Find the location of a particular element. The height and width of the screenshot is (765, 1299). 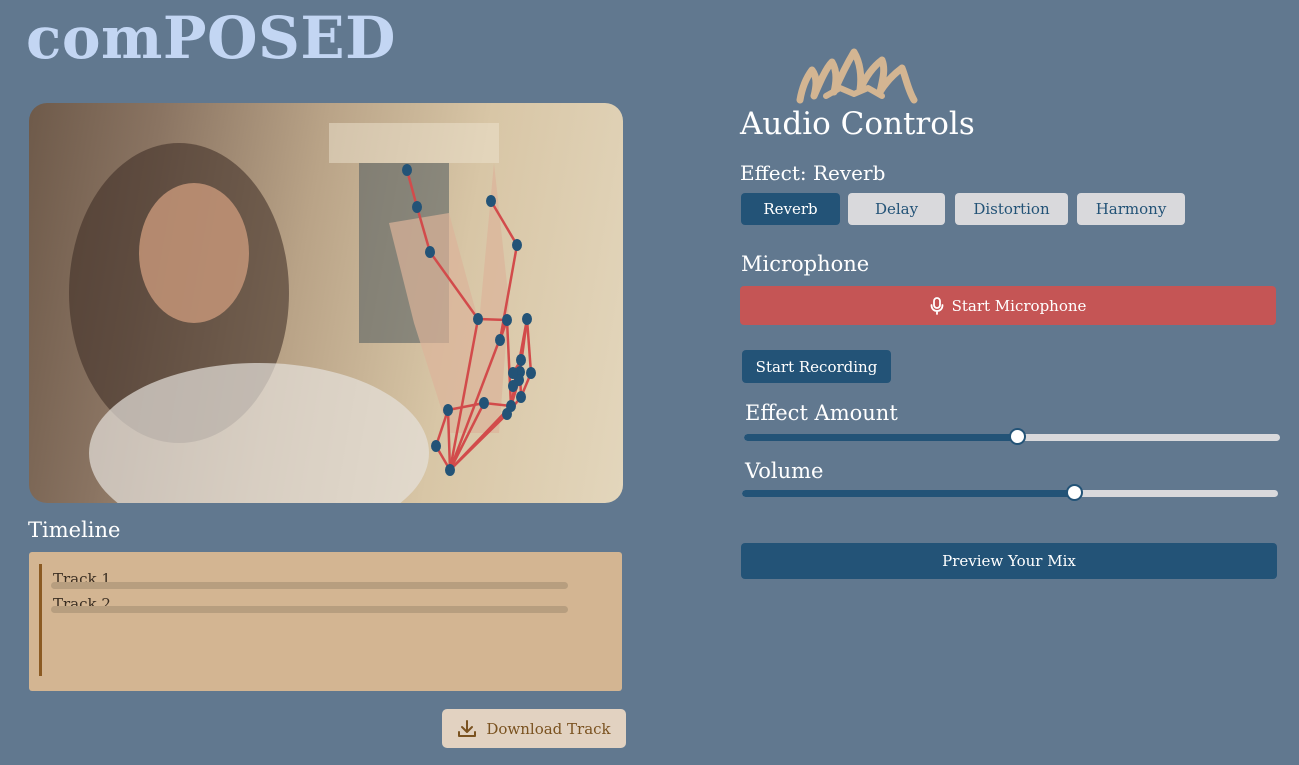

microphone-icon is located at coordinates (936, 305).